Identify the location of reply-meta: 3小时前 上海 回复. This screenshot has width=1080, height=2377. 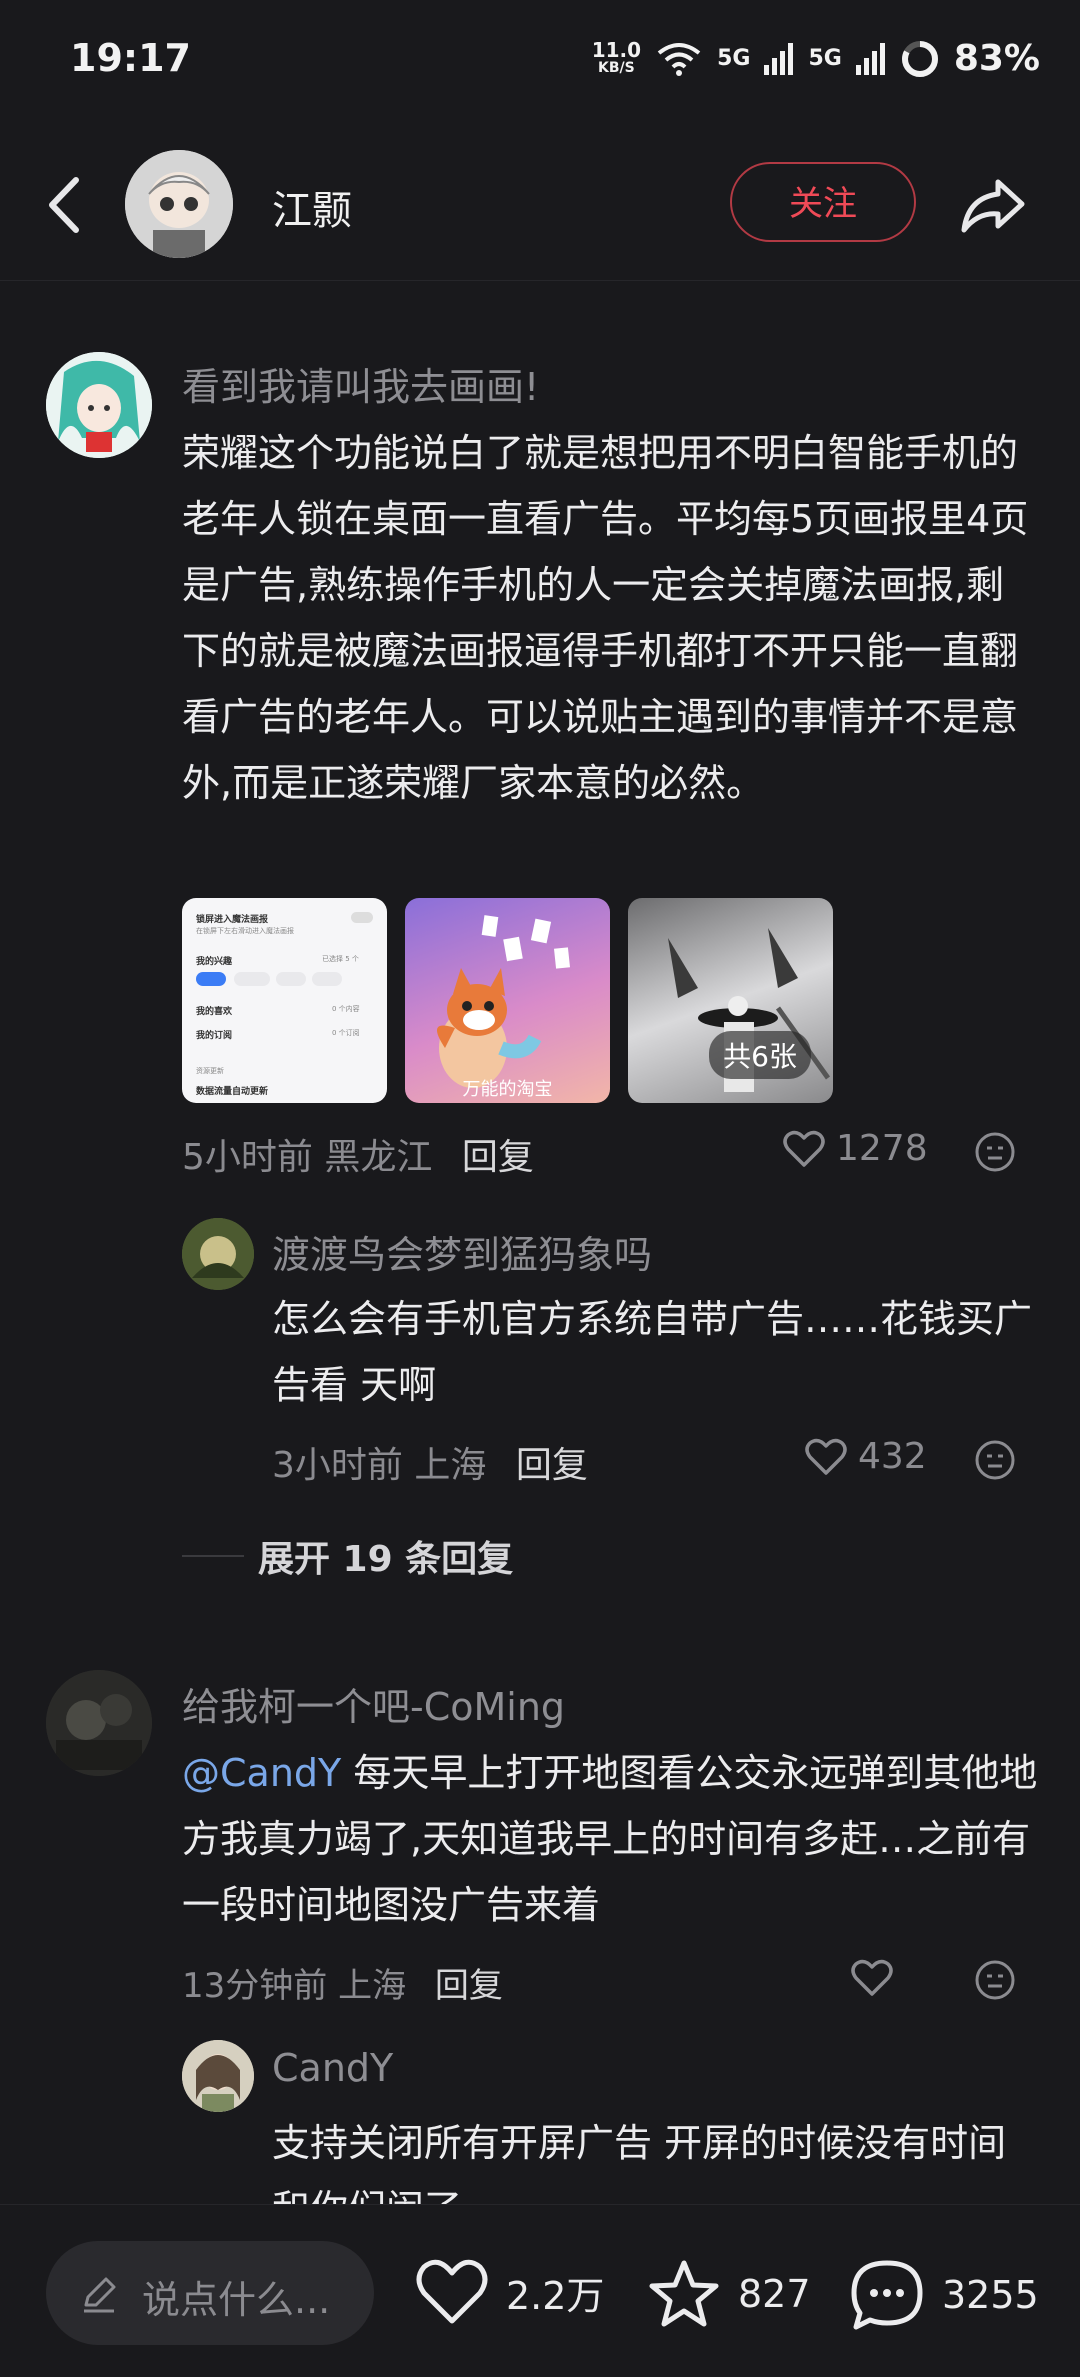
(430, 1462).